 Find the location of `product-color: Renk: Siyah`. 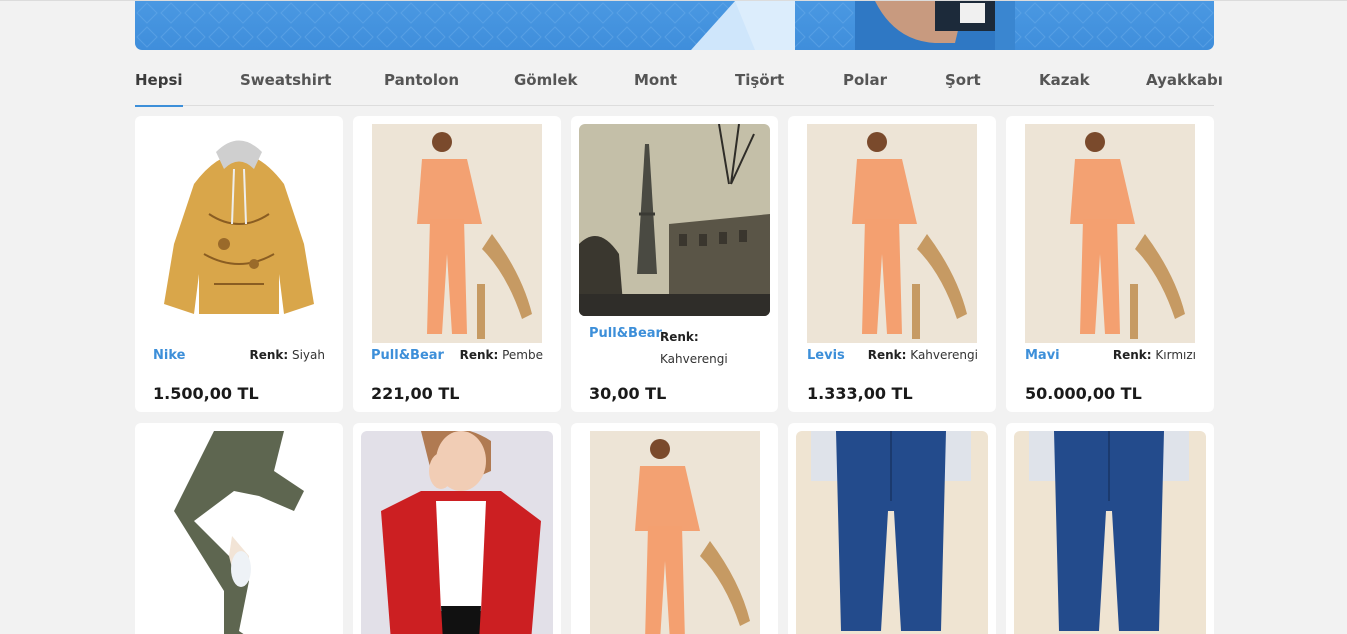

product-color: Renk: Siyah is located at coordinates (287, 355).